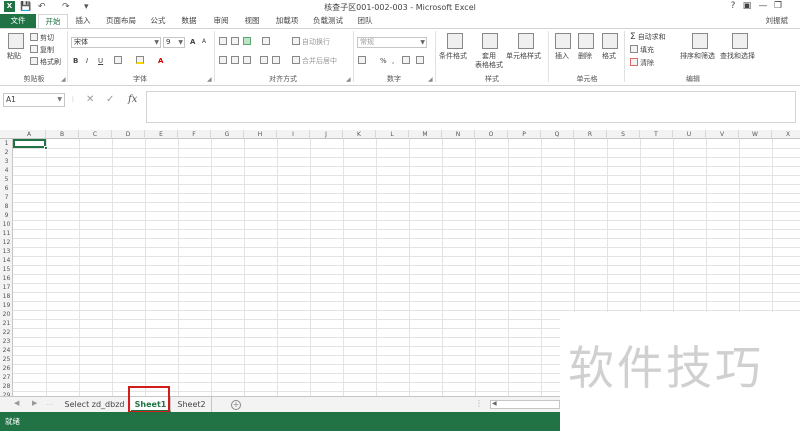 The image size is (800, 431). I want to click on row-header: 4, so click(6, 170).